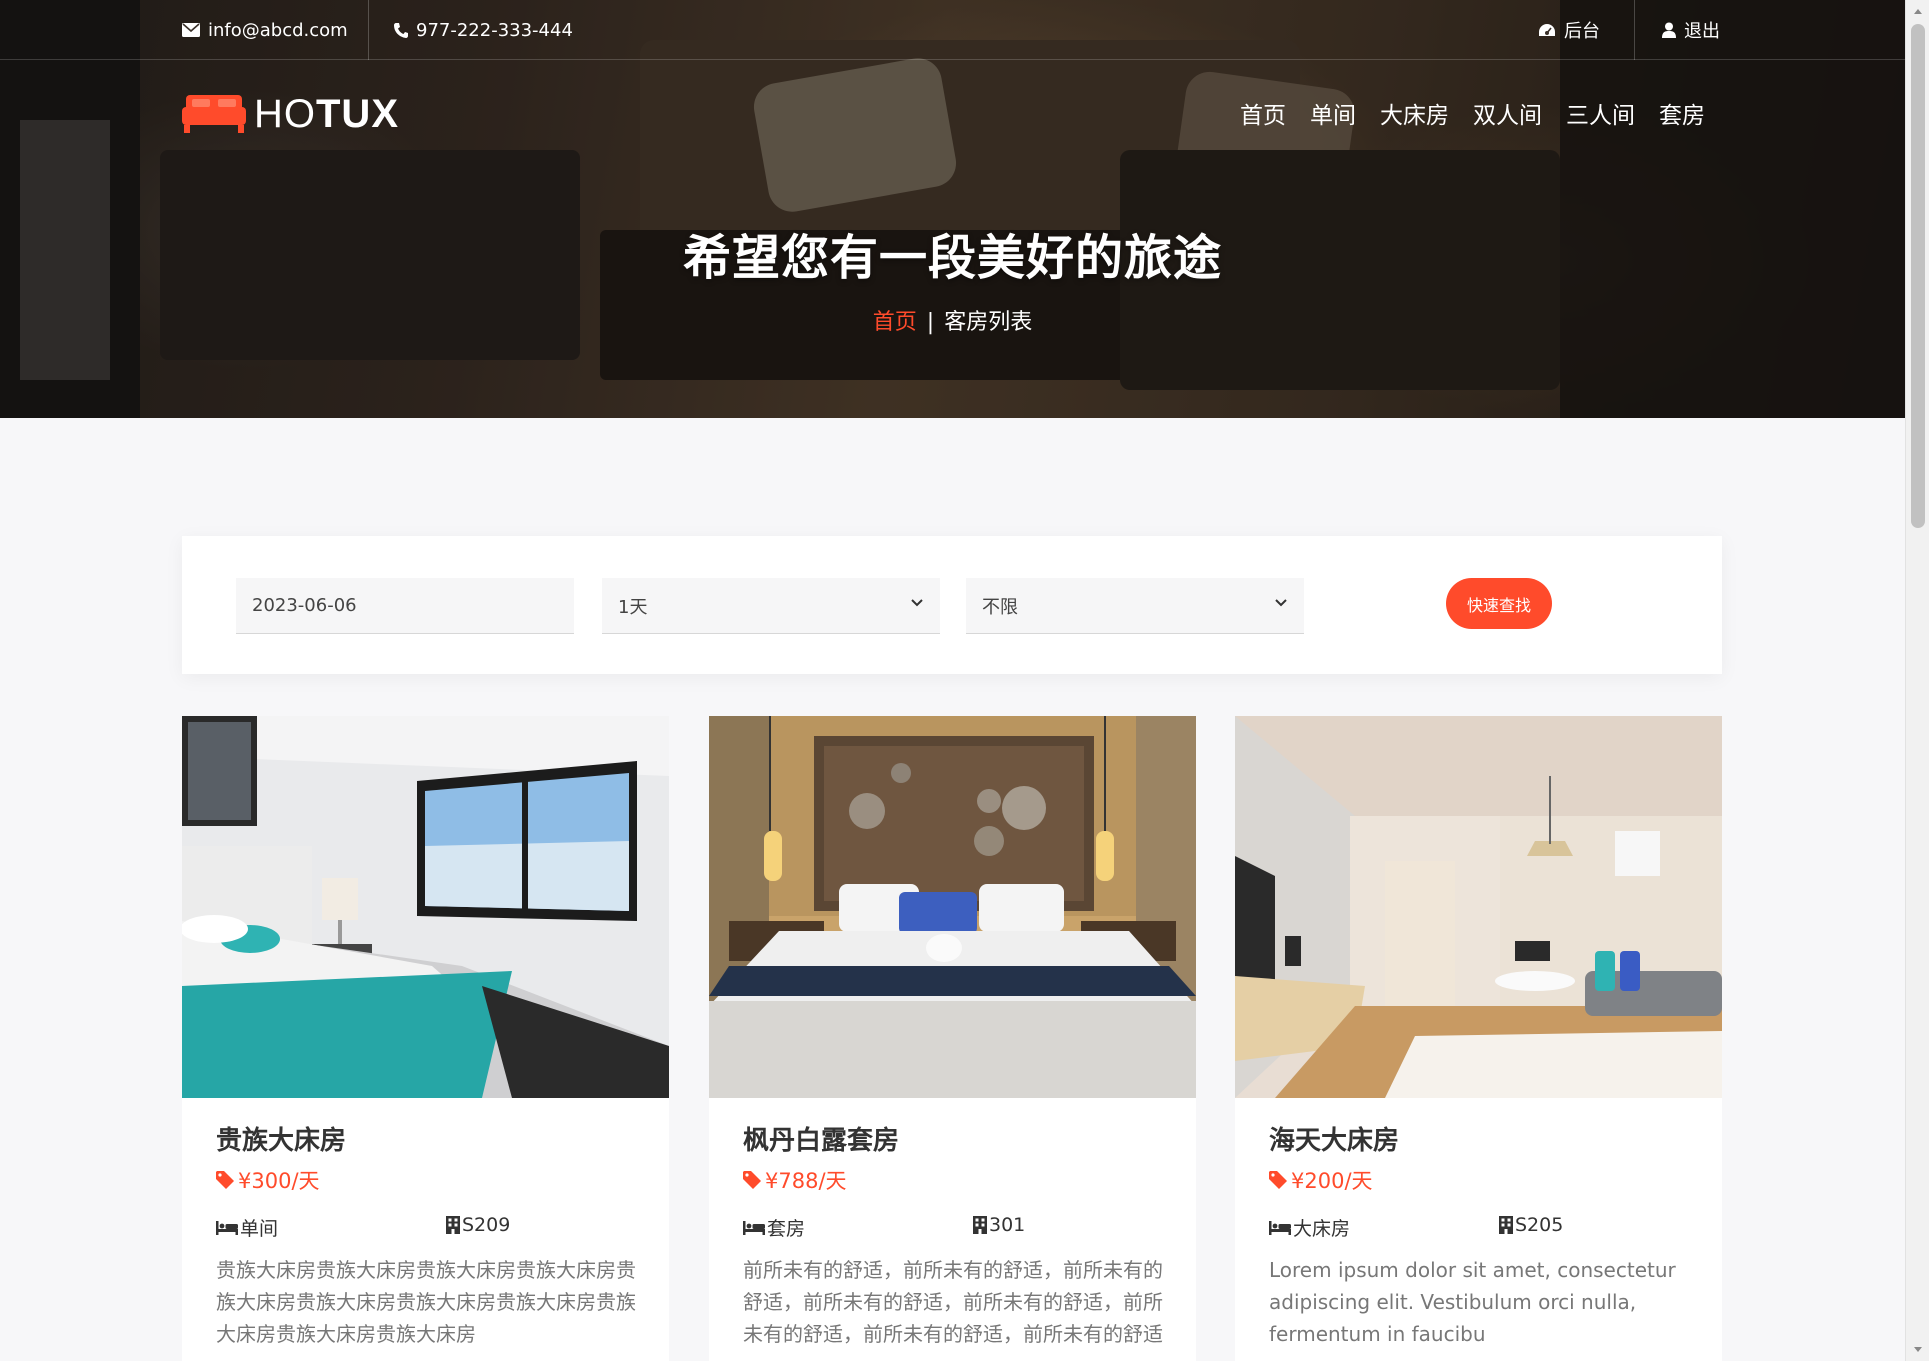  I want to click on logout-link: 退出, so click(1691, 30).